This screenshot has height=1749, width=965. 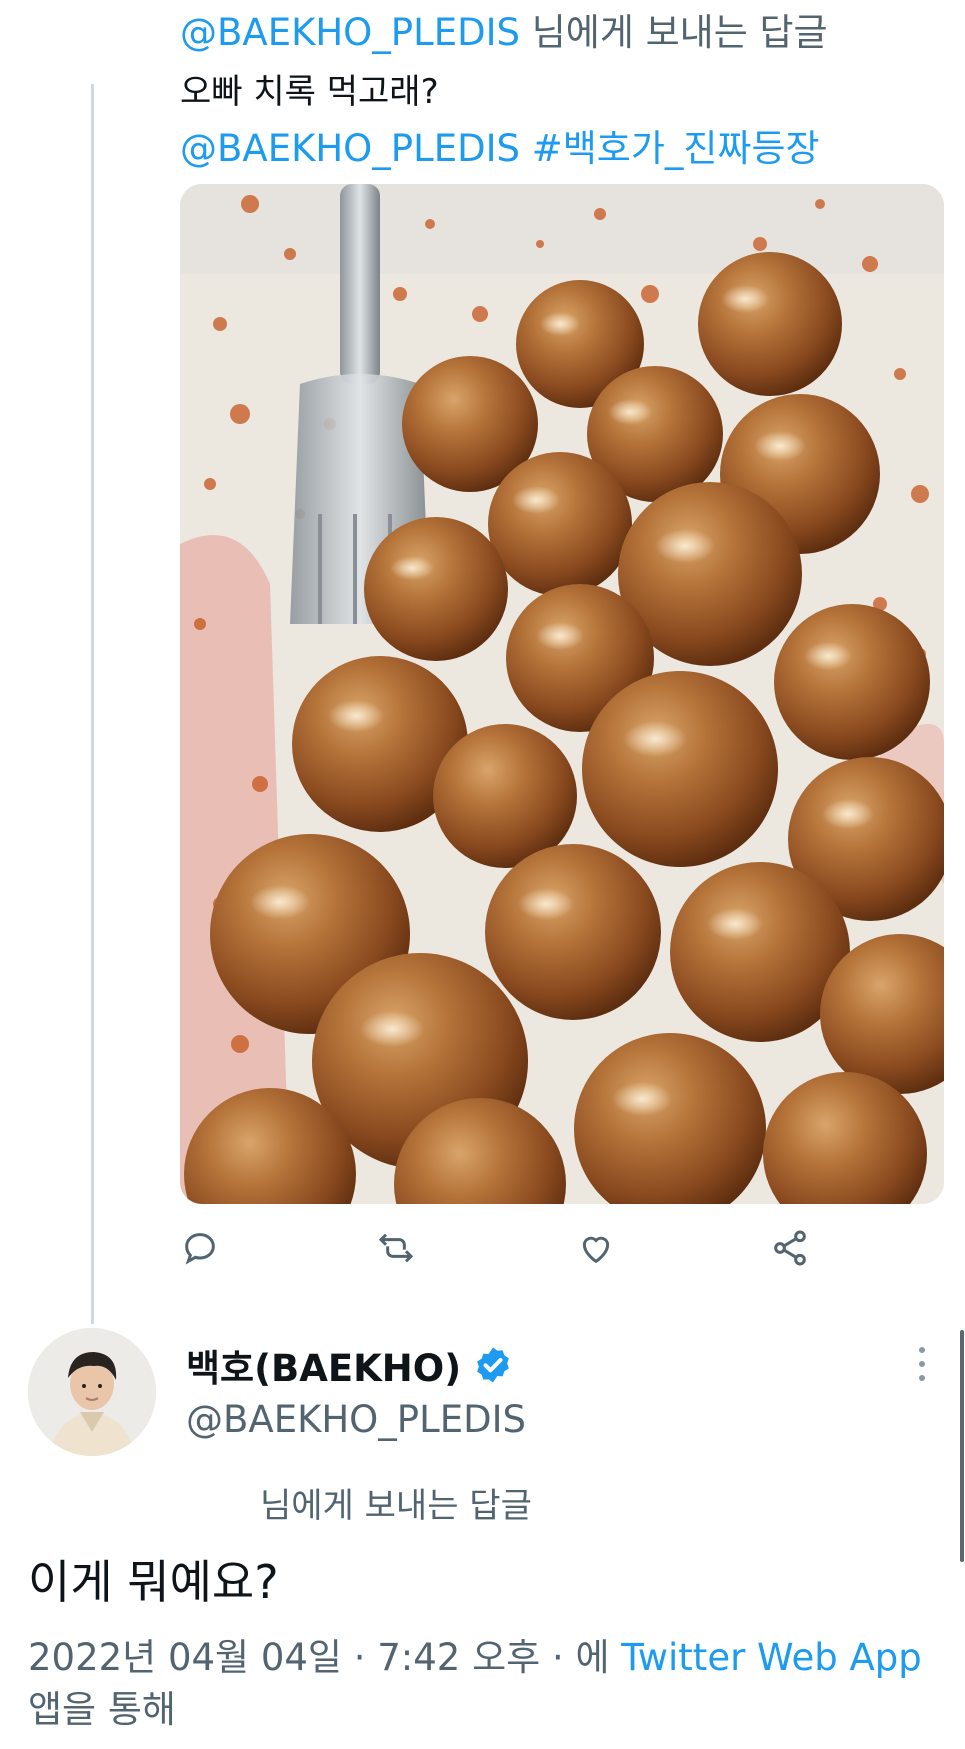 I want to click on like-icon, so click(x=598, y=1250).